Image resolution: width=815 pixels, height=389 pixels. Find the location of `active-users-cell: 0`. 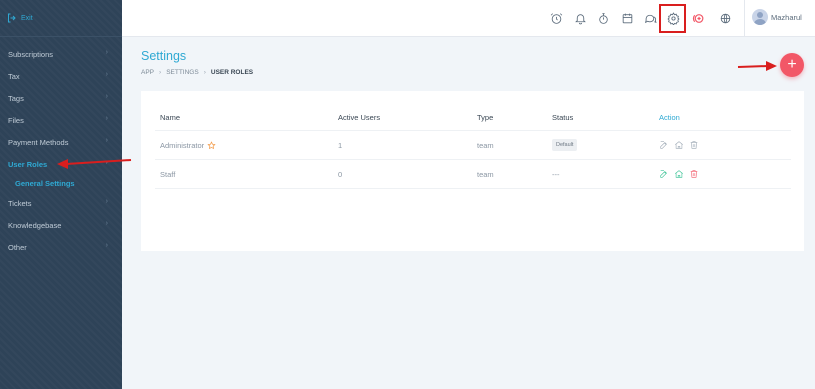

active-users-cell: 0 is located at coordinates (340, 174).